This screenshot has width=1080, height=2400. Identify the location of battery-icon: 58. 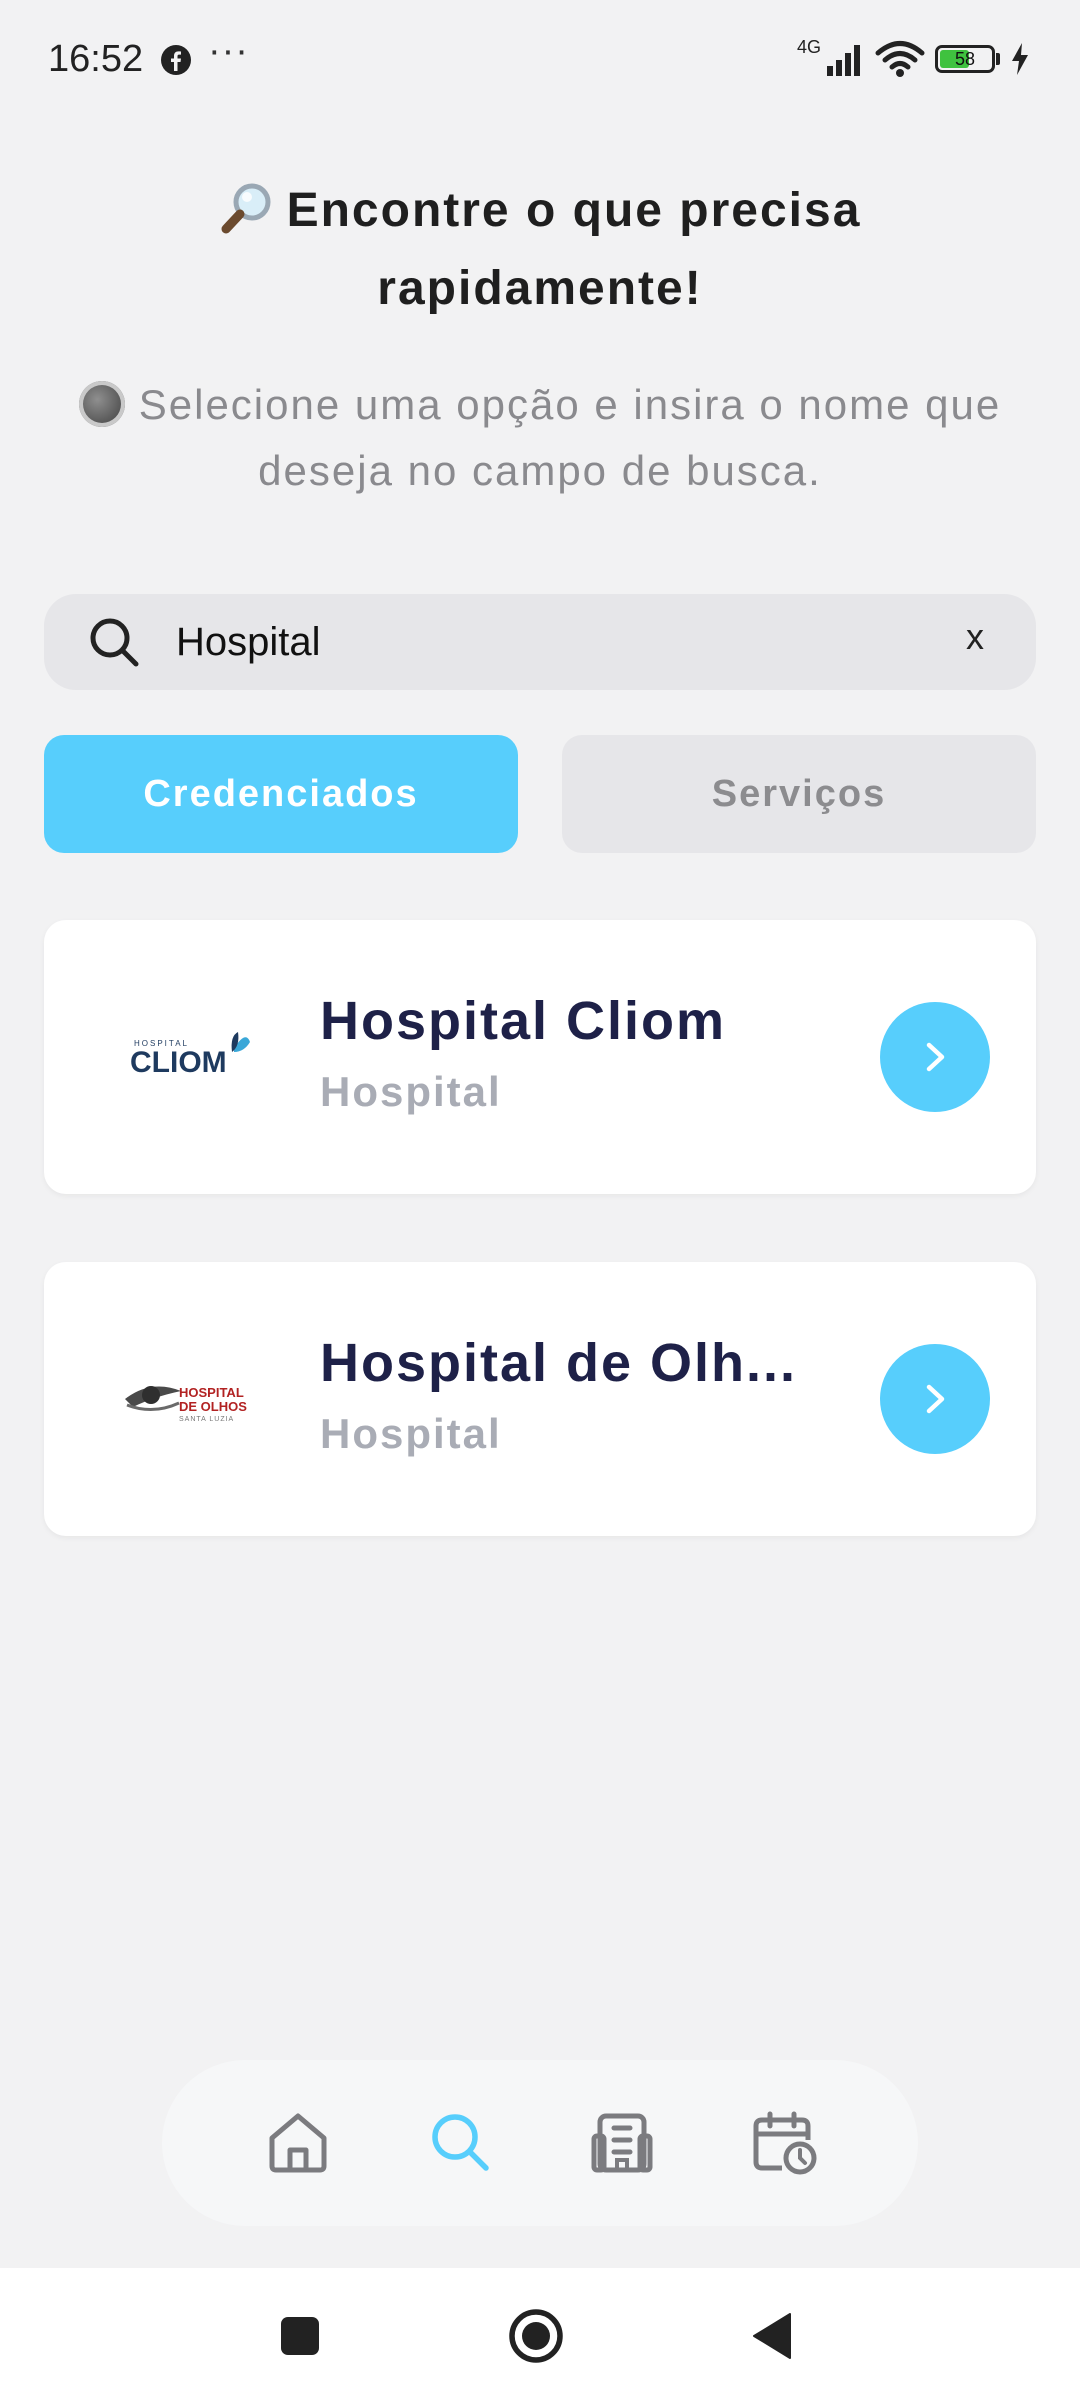
(965, 59).